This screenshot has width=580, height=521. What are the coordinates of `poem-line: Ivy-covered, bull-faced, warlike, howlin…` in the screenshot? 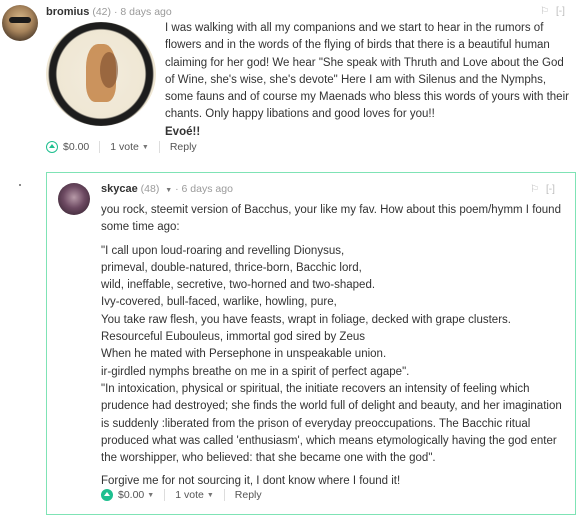 It's located at (219, 302).